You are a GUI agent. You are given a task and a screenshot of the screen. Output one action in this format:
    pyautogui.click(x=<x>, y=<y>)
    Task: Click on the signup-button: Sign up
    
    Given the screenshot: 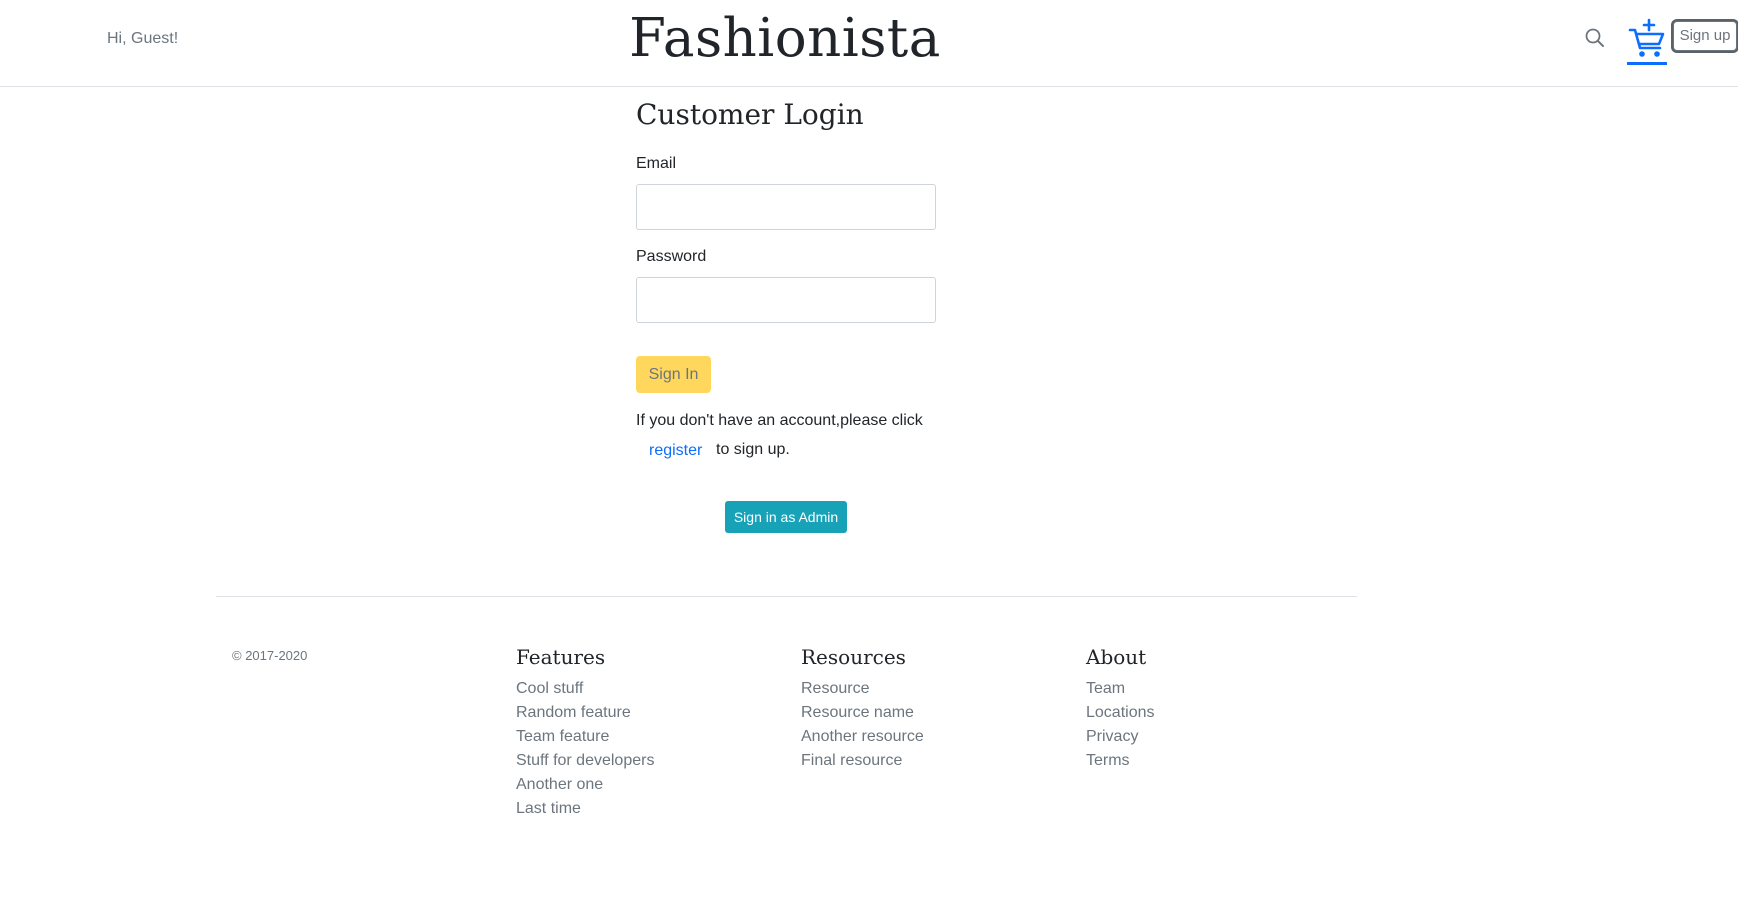 What is the action you would take?
    pyautogui.click(x=1705, y=36)
    